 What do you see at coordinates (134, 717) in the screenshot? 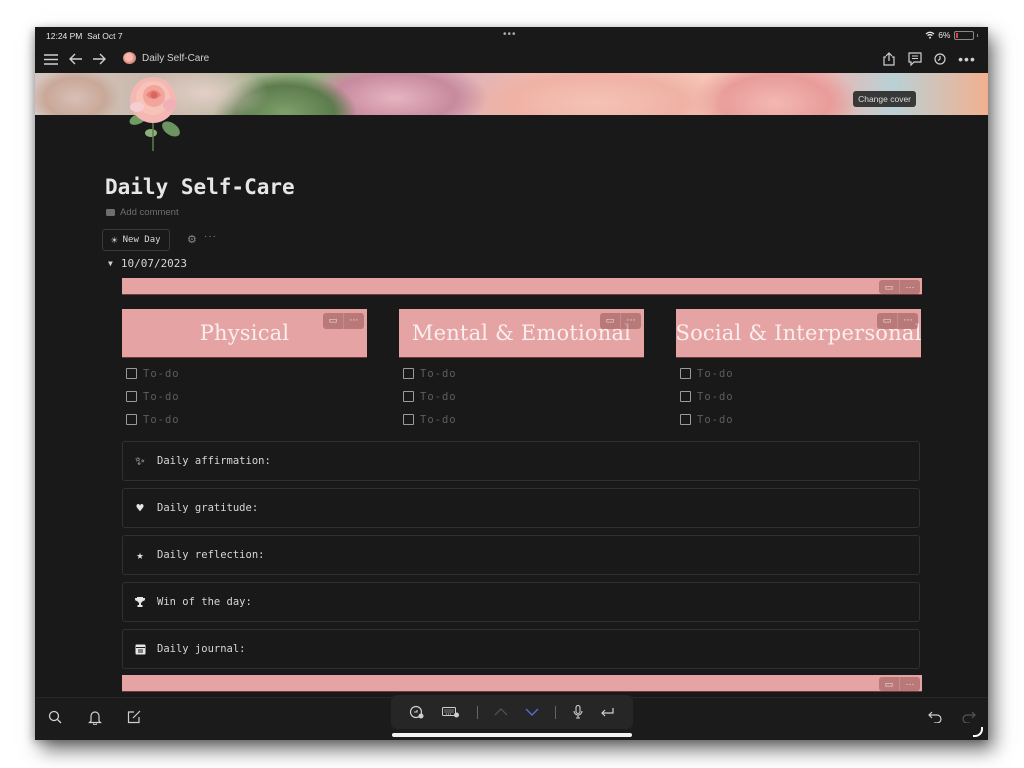
I see `compose-icon` at bounding box center [134, 717].